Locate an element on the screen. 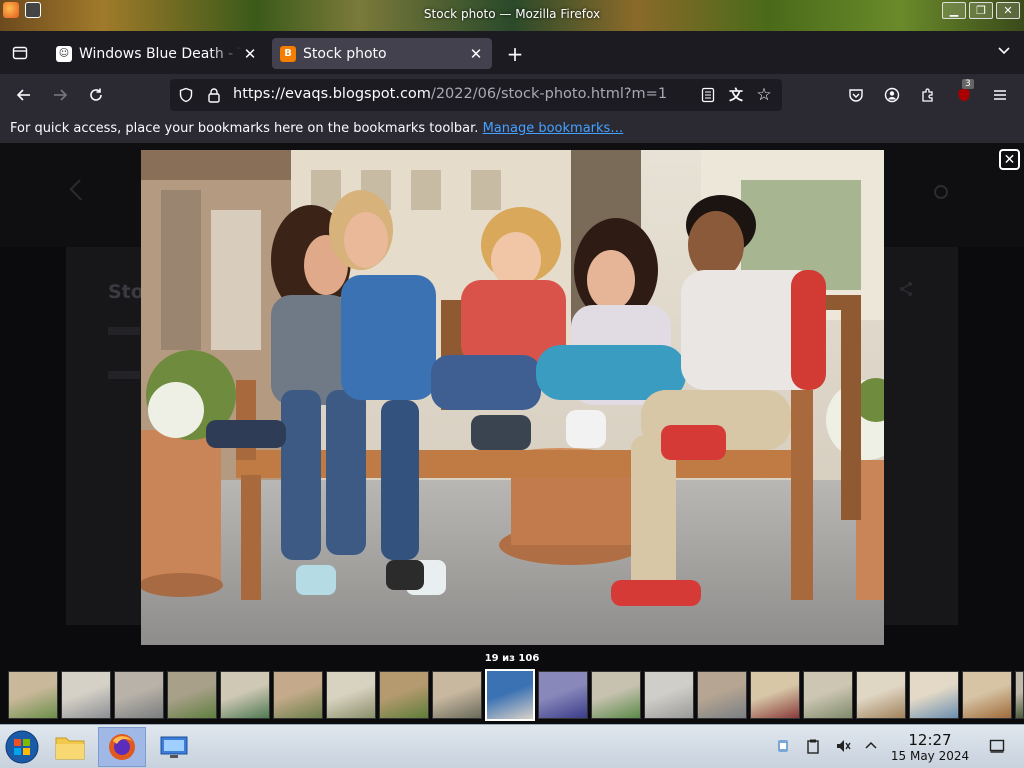  settings-monitor-icon is located at coordinates (174, 747).